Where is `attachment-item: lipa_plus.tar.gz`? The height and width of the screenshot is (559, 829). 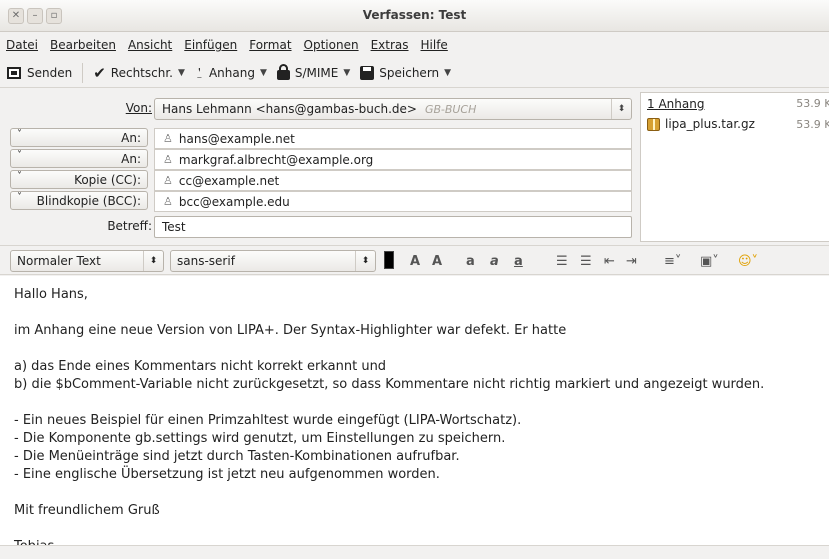 attachment-item: lipa_plus.tar.gz is located at coordinates (701, 124).